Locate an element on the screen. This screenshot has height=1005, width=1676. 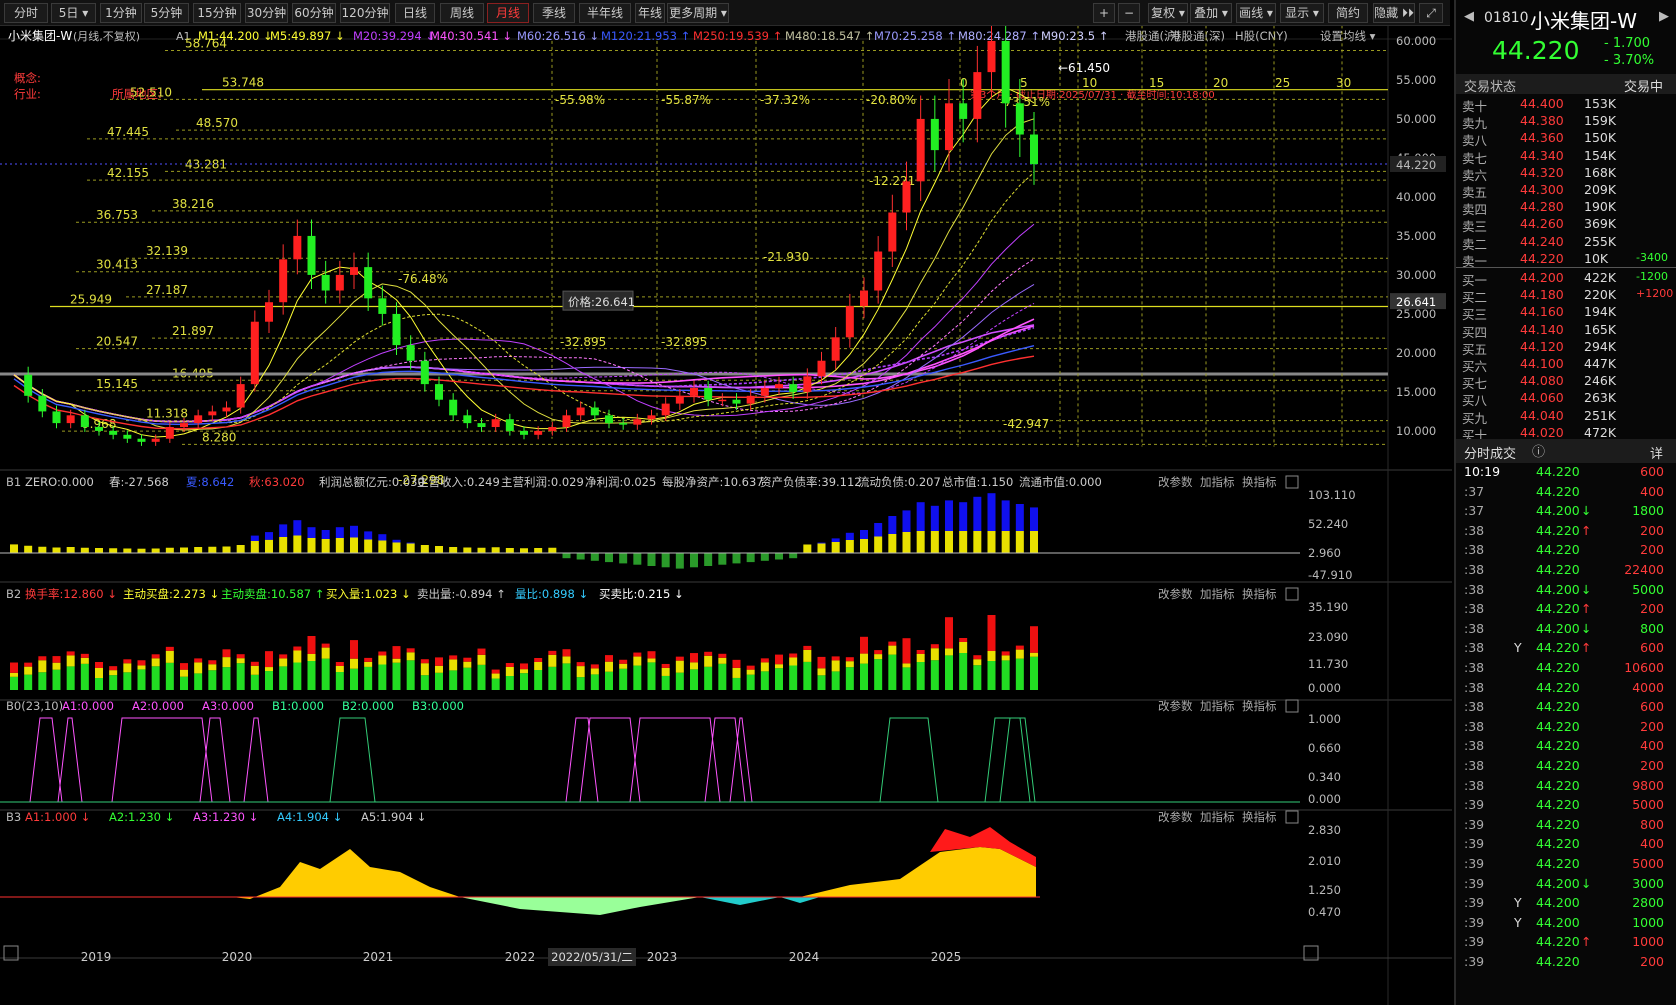
level-label: 买八 is located at coordinates (1475, 401).